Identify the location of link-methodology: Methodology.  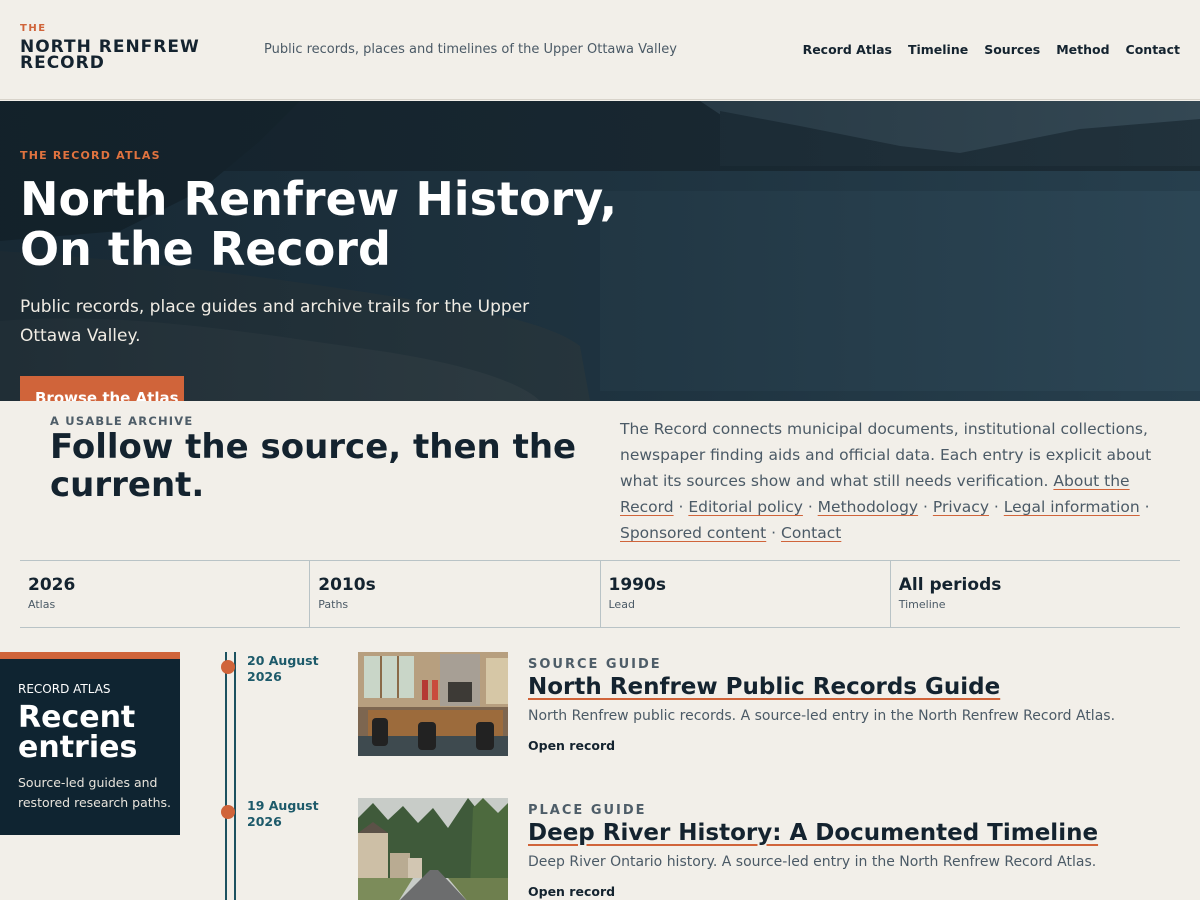
(868, 507).